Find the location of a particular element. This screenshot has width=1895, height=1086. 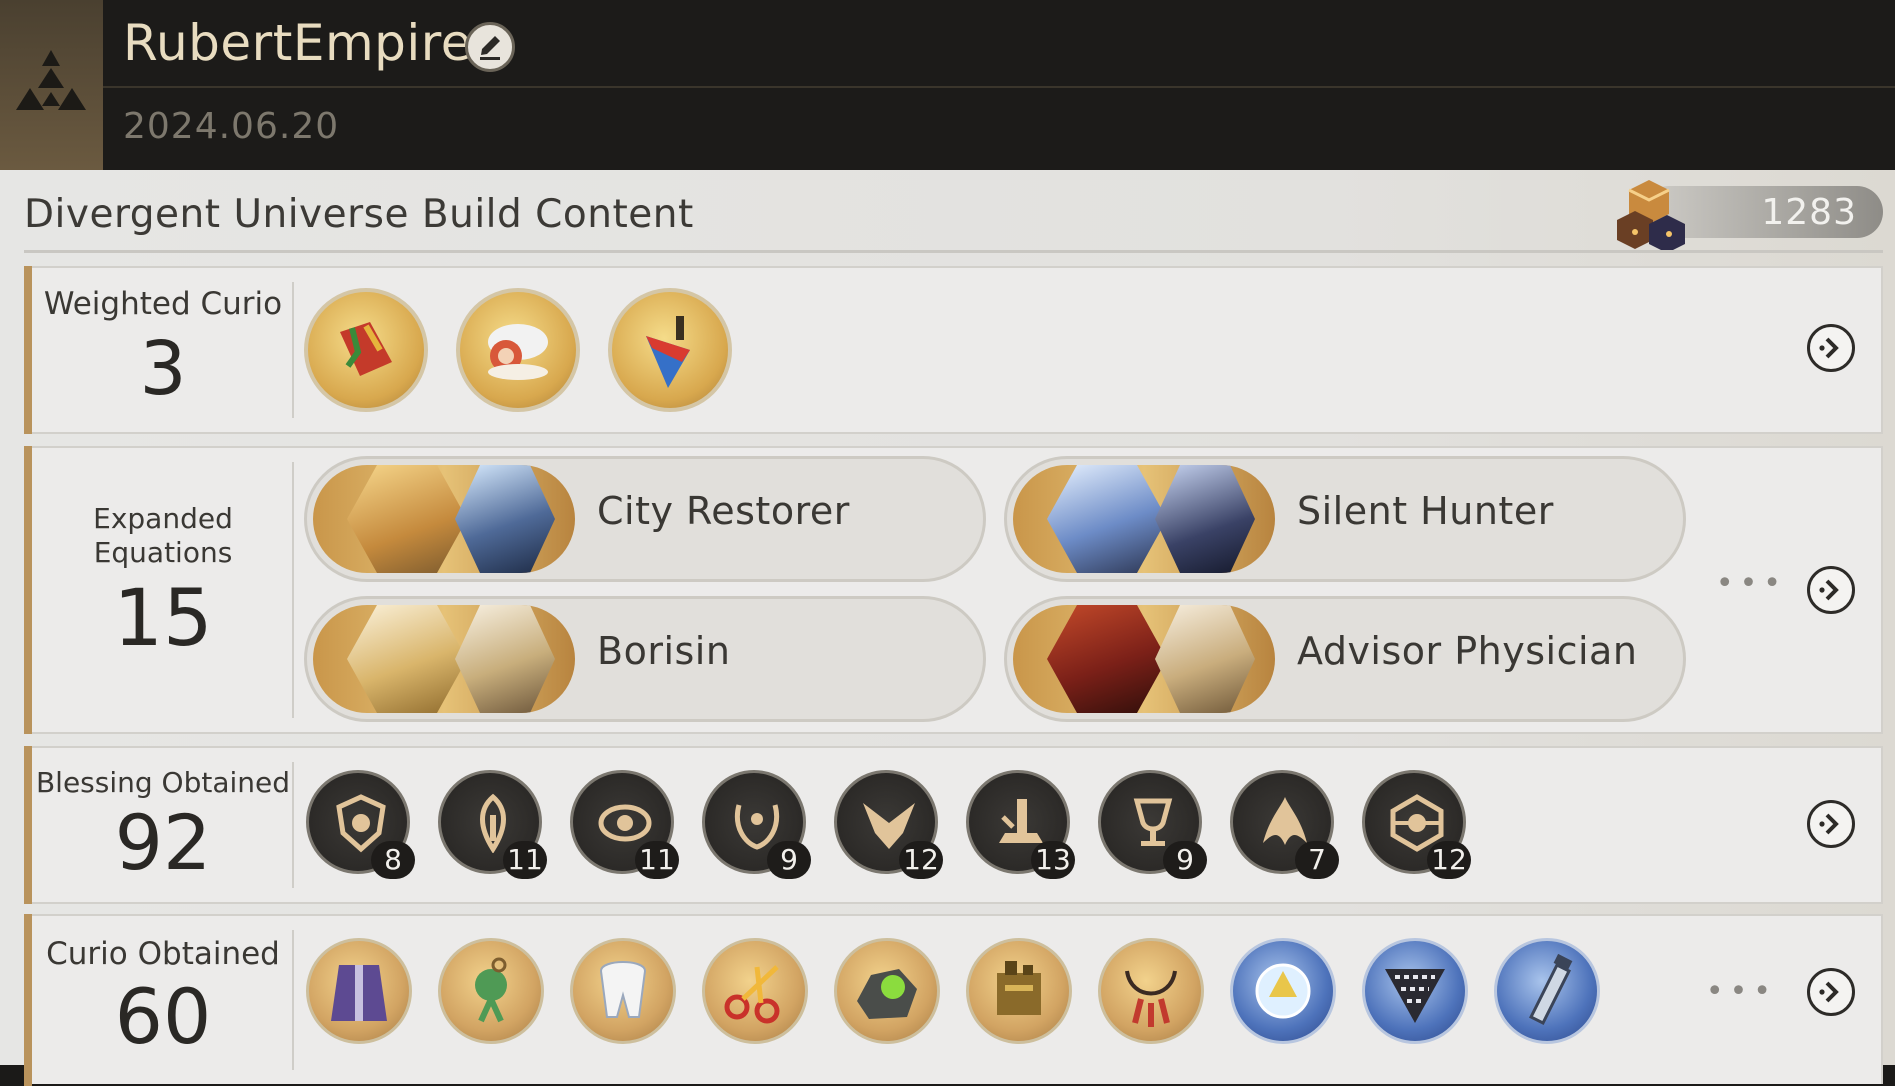

folder-curio-icon is located at coordinates (366, 350).